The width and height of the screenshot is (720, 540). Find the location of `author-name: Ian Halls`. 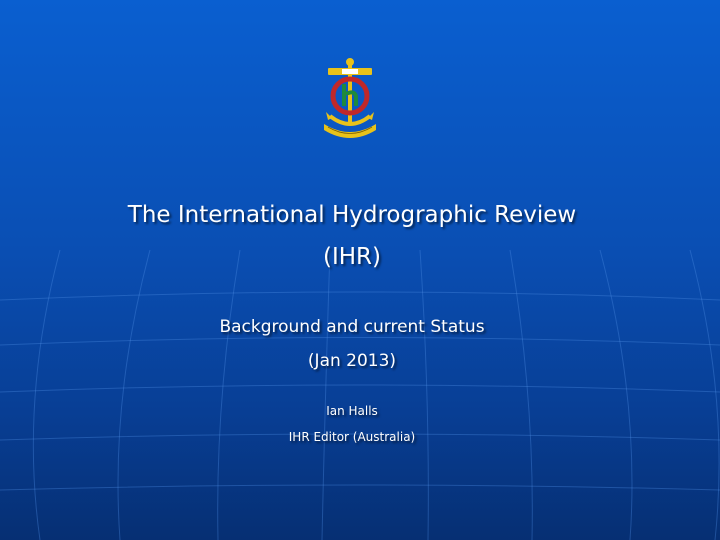

author-name: Ian Halls is located at coordinates (352, 411).